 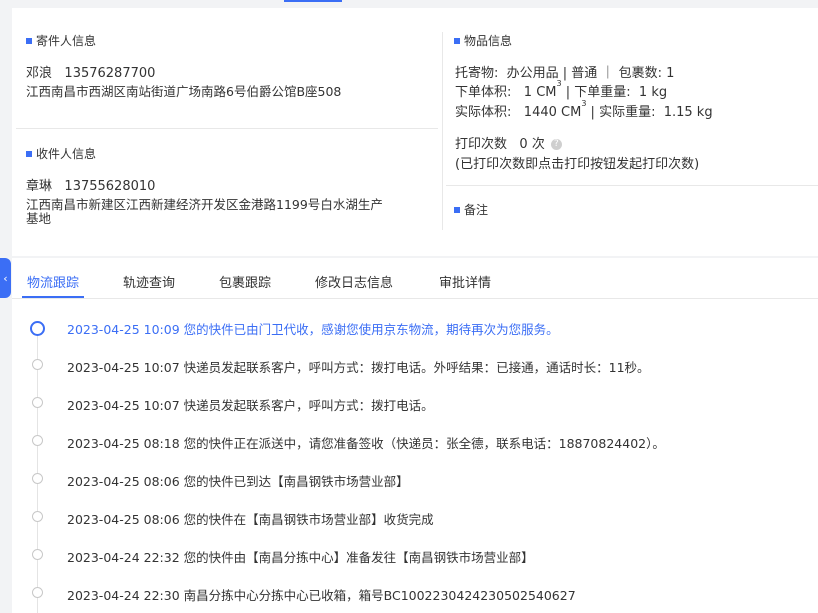 I want to click on receiver-name: 章琳, so click(x=39, y=186).